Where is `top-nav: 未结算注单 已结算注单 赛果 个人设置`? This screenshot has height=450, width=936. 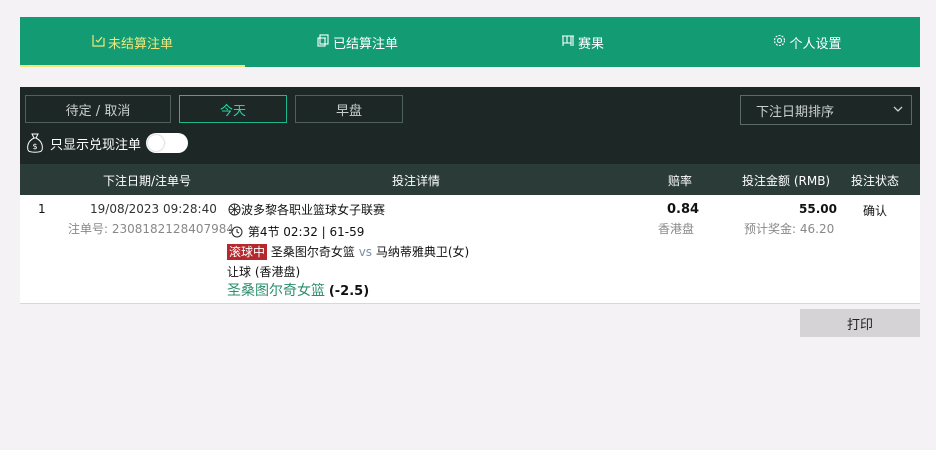 top-nav: 未结算注单 已结算注单 赛果 个人设置 is located at coordinates (470, 42).